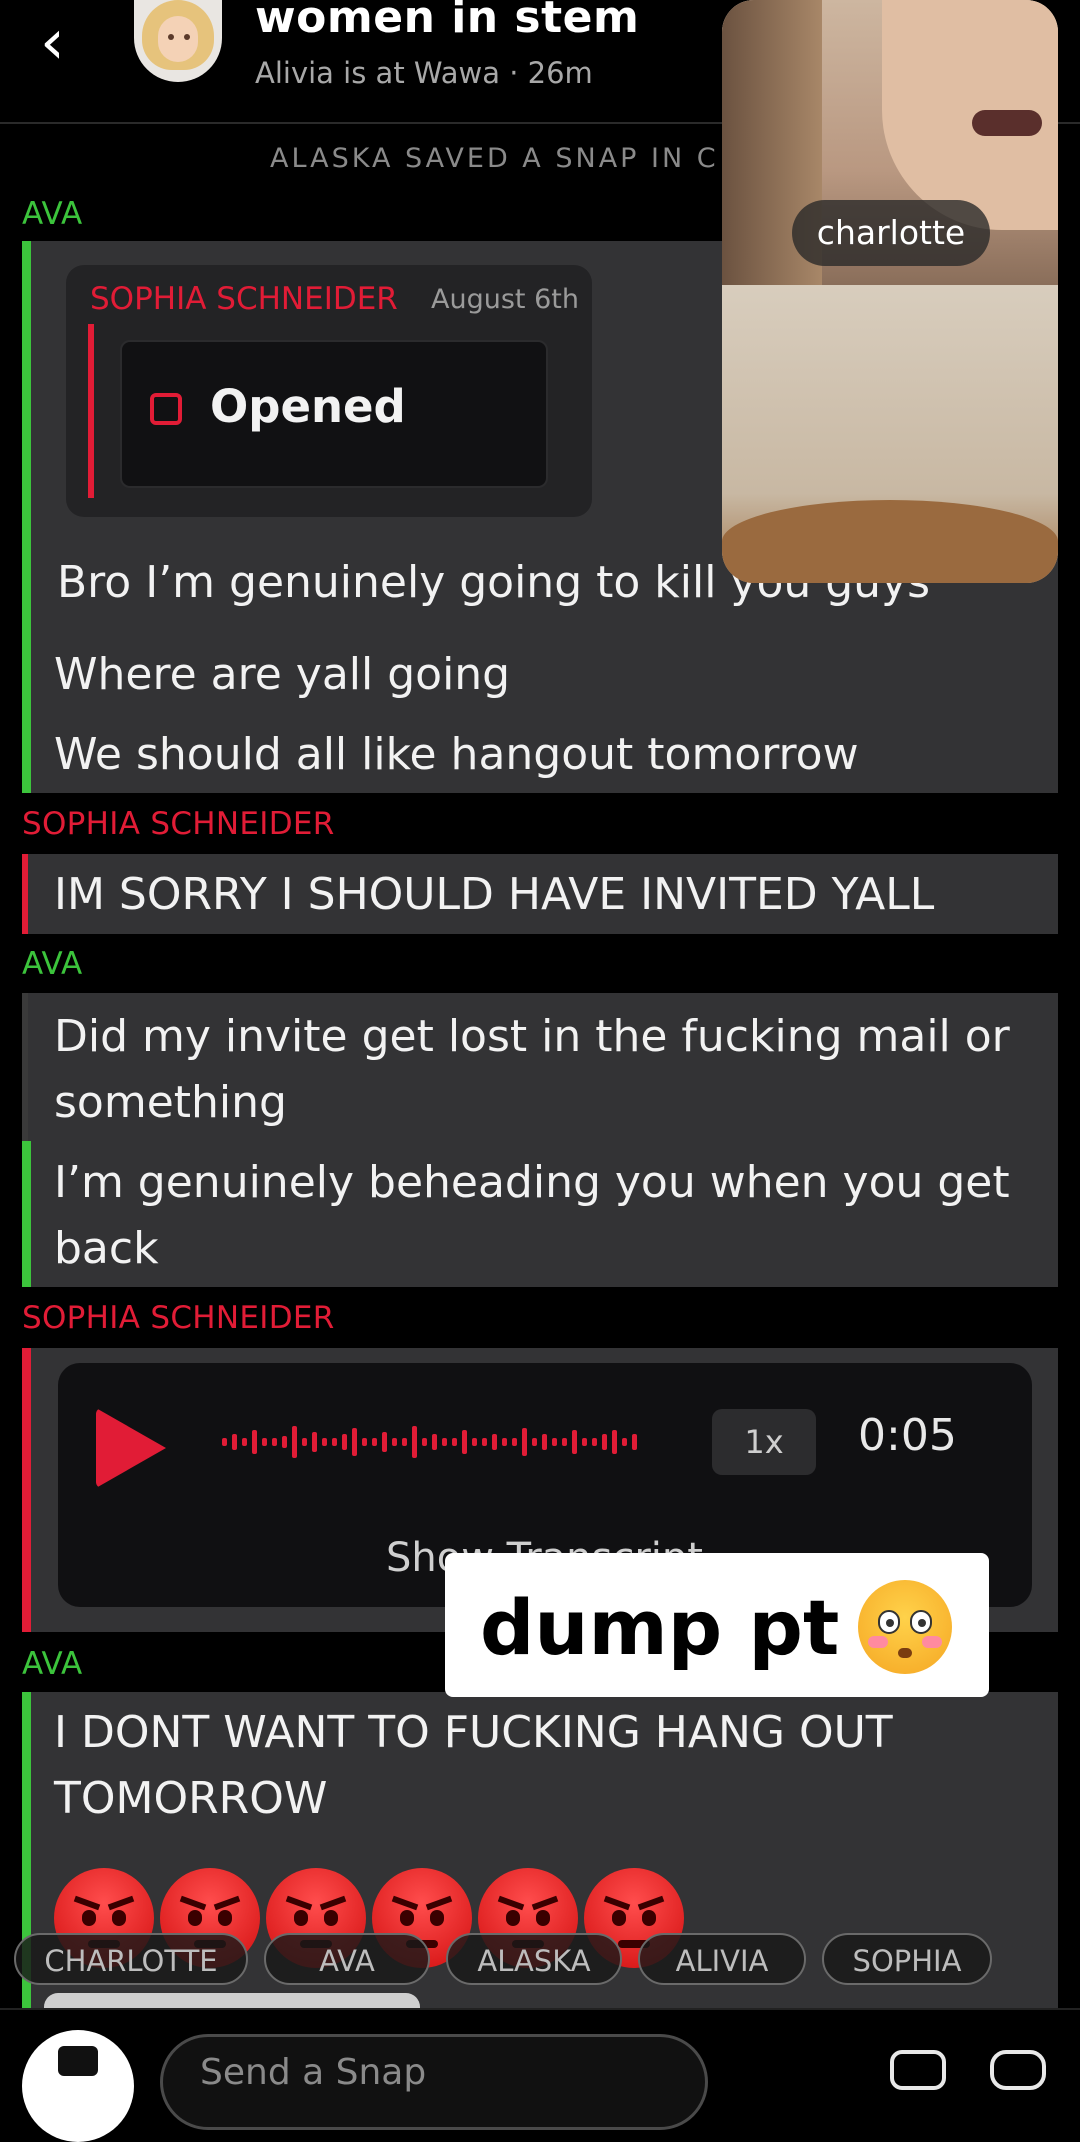  Describe the element at coordinates (456, 755) in the screenshot. I see `message-text: We should all like hangout tomorrow` at that location.